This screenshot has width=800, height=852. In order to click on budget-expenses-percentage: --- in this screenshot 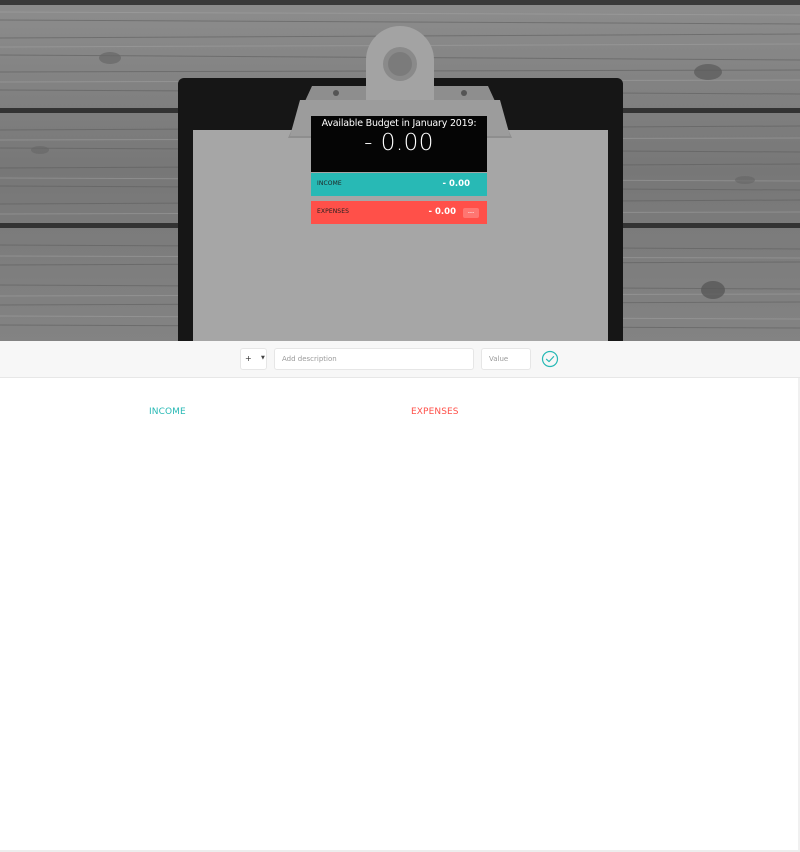, I will do `click(471, 213)`.